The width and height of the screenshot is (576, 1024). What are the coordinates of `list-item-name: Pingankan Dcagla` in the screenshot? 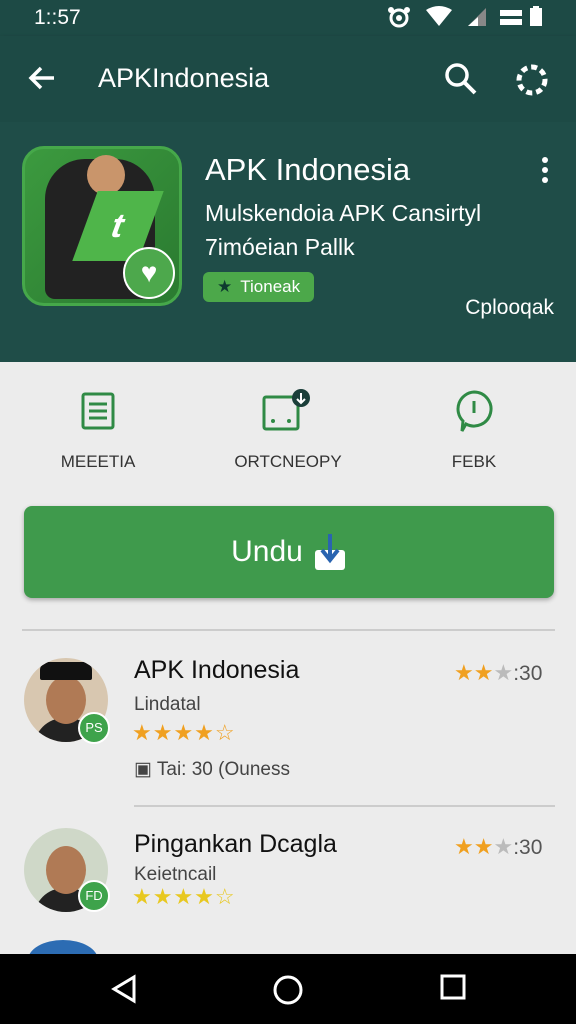 It's located at (235, 844).